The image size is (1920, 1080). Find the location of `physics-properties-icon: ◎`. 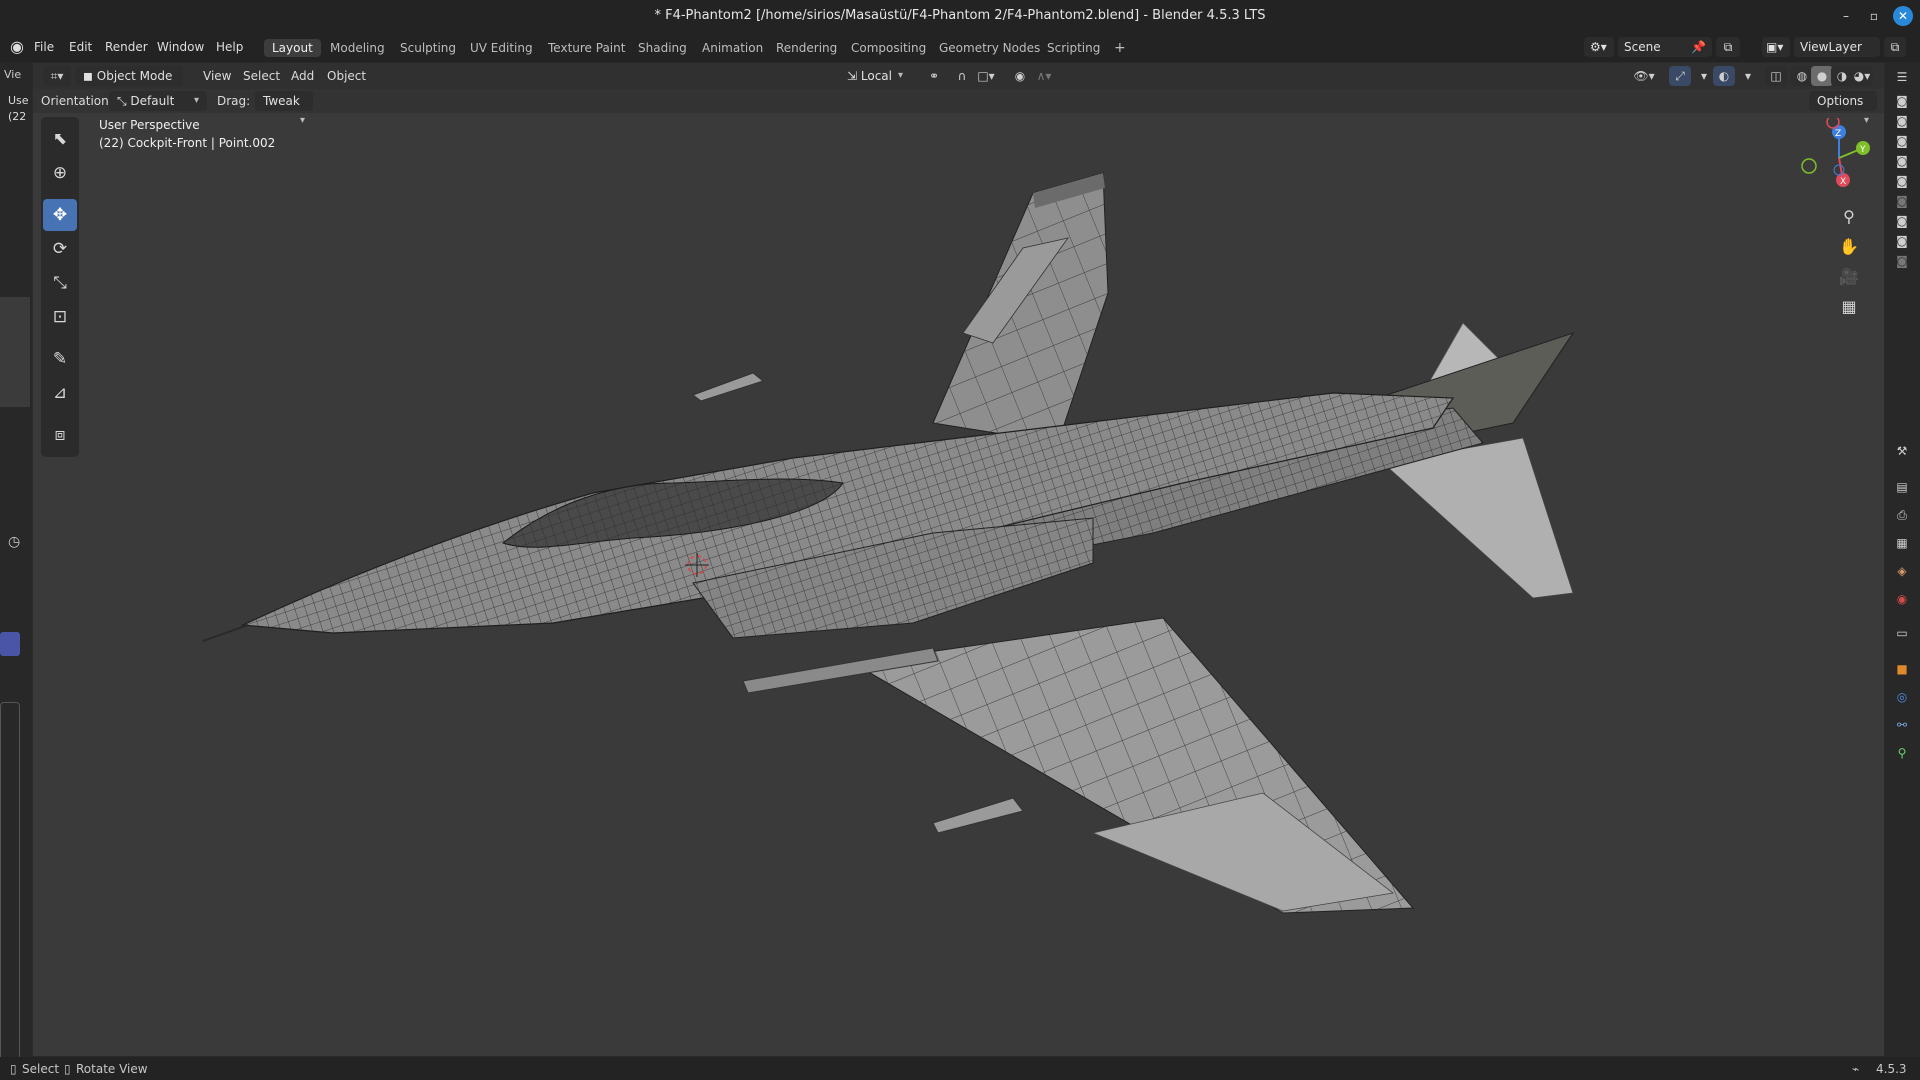

physics-properties-icon: ◎ is located at coordinates (1902, 697).